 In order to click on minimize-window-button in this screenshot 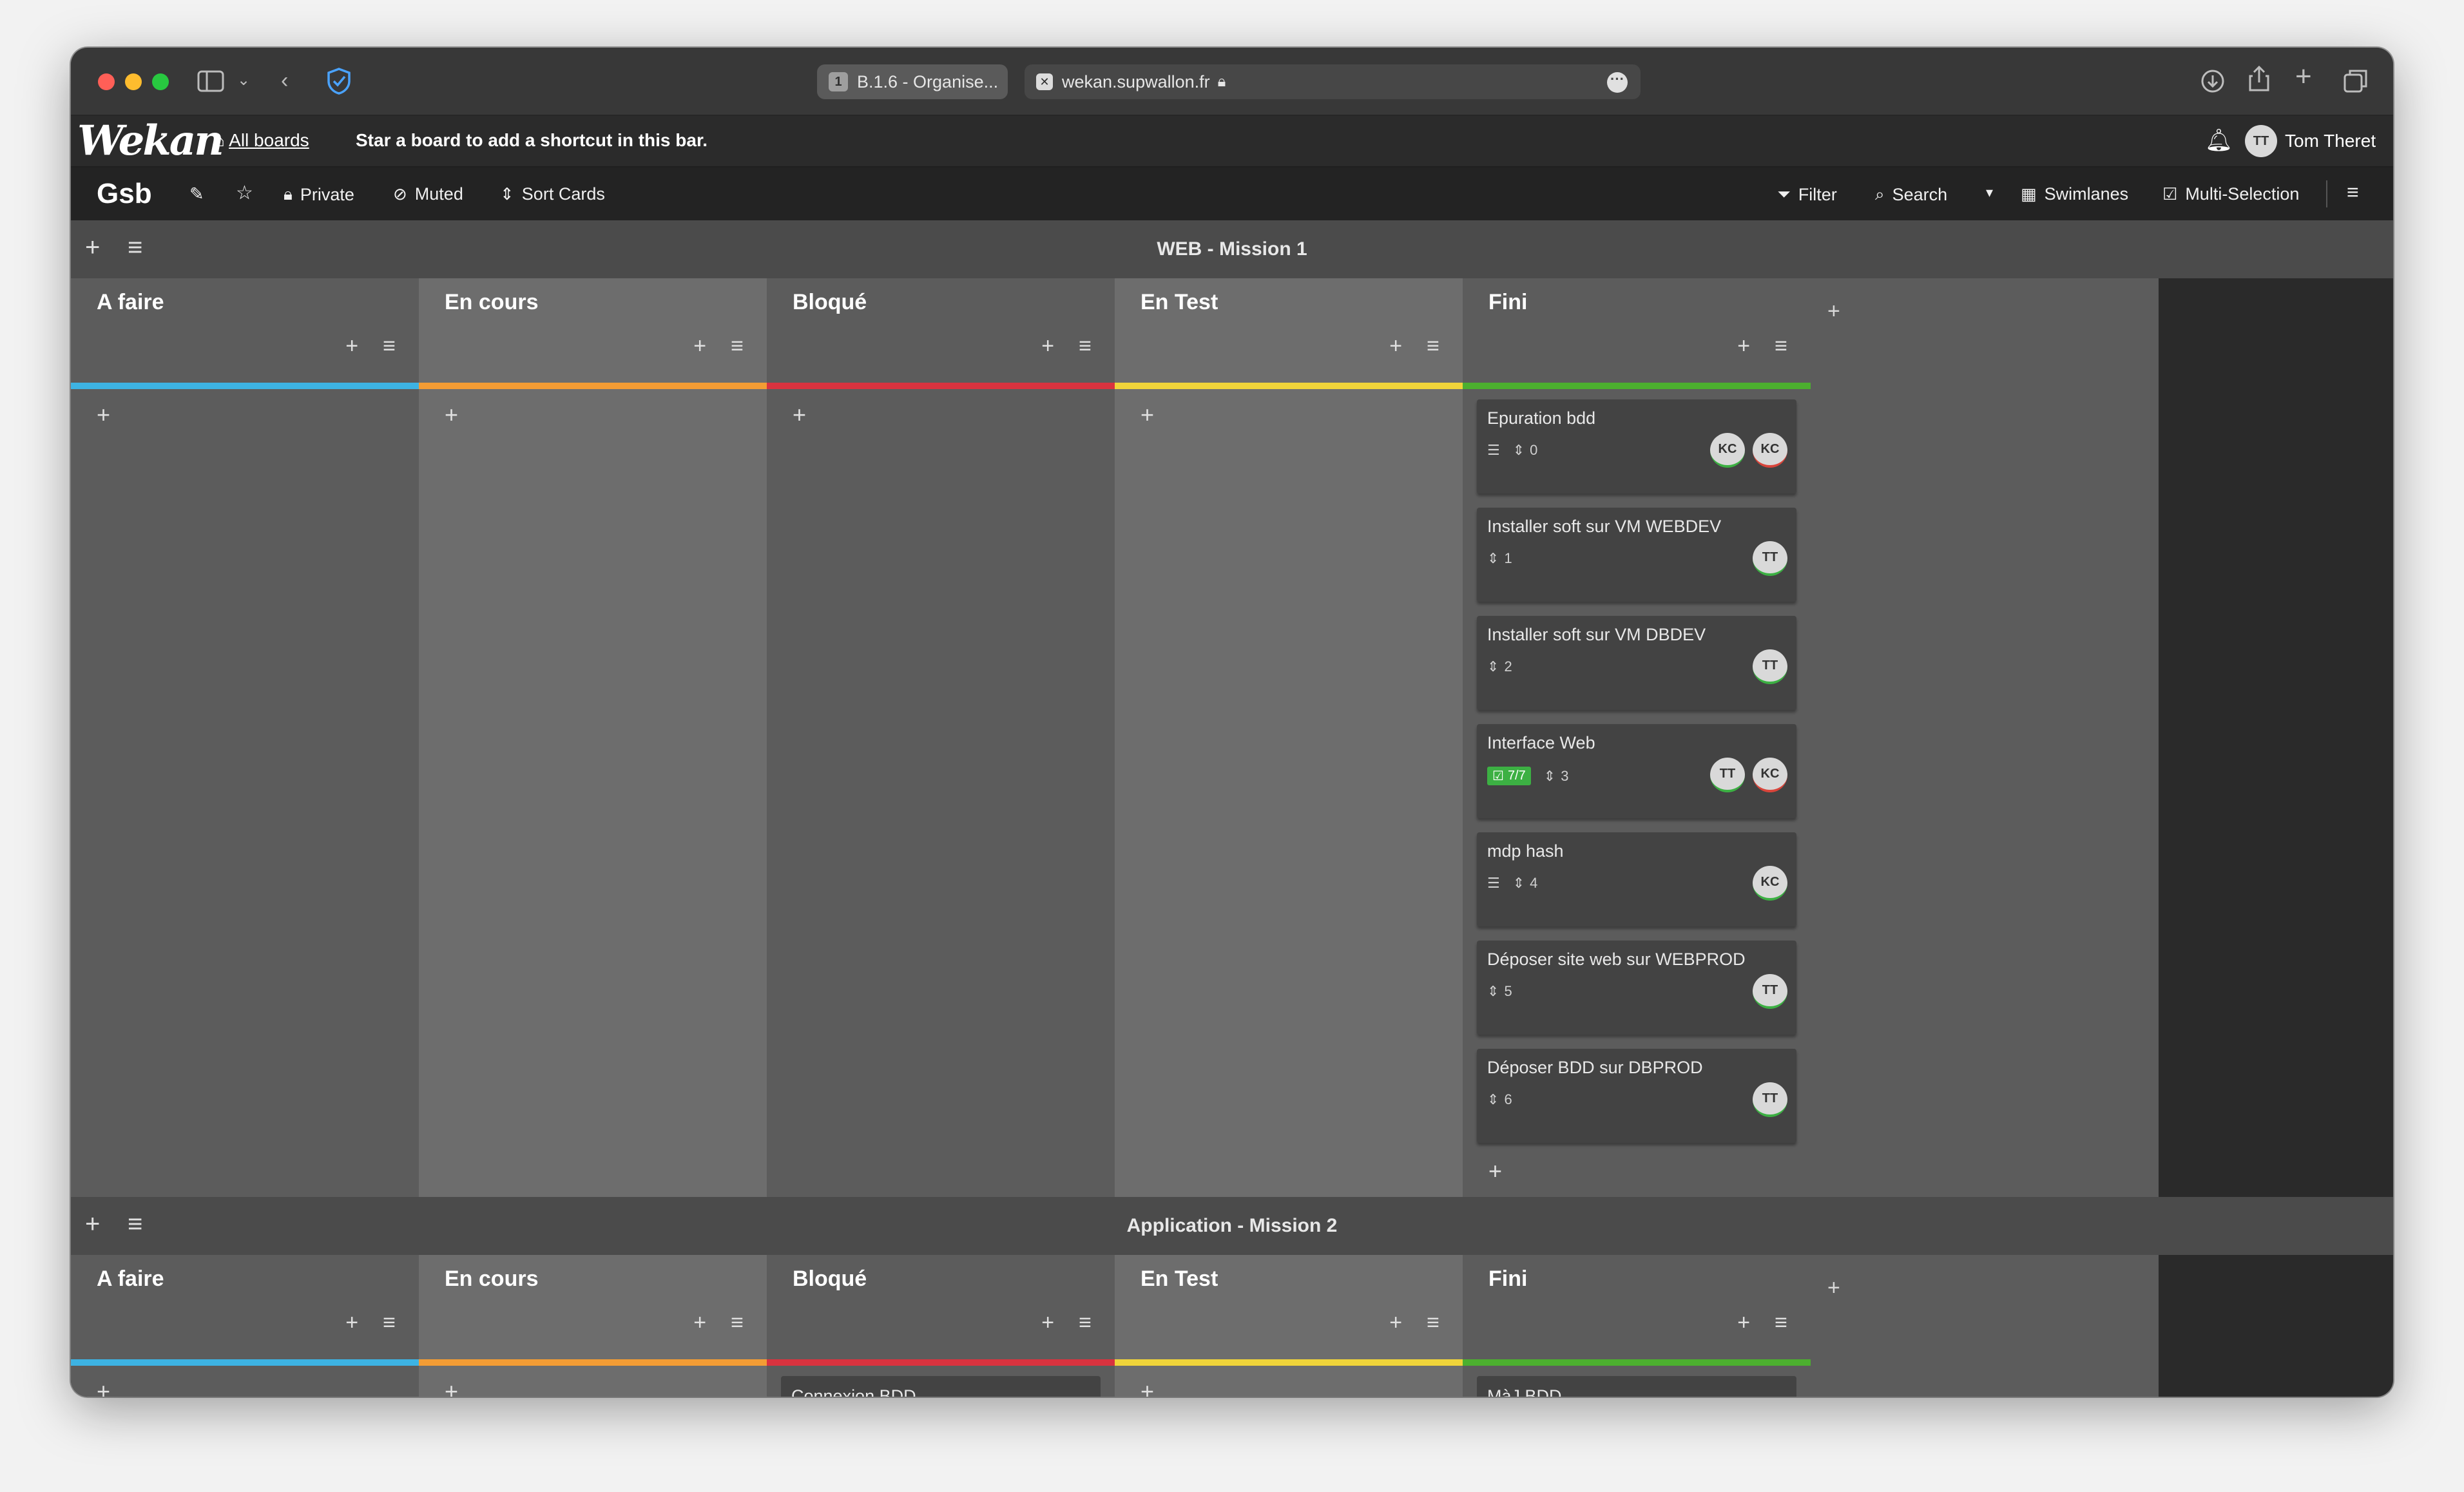, I will do `click(133, 81)`.